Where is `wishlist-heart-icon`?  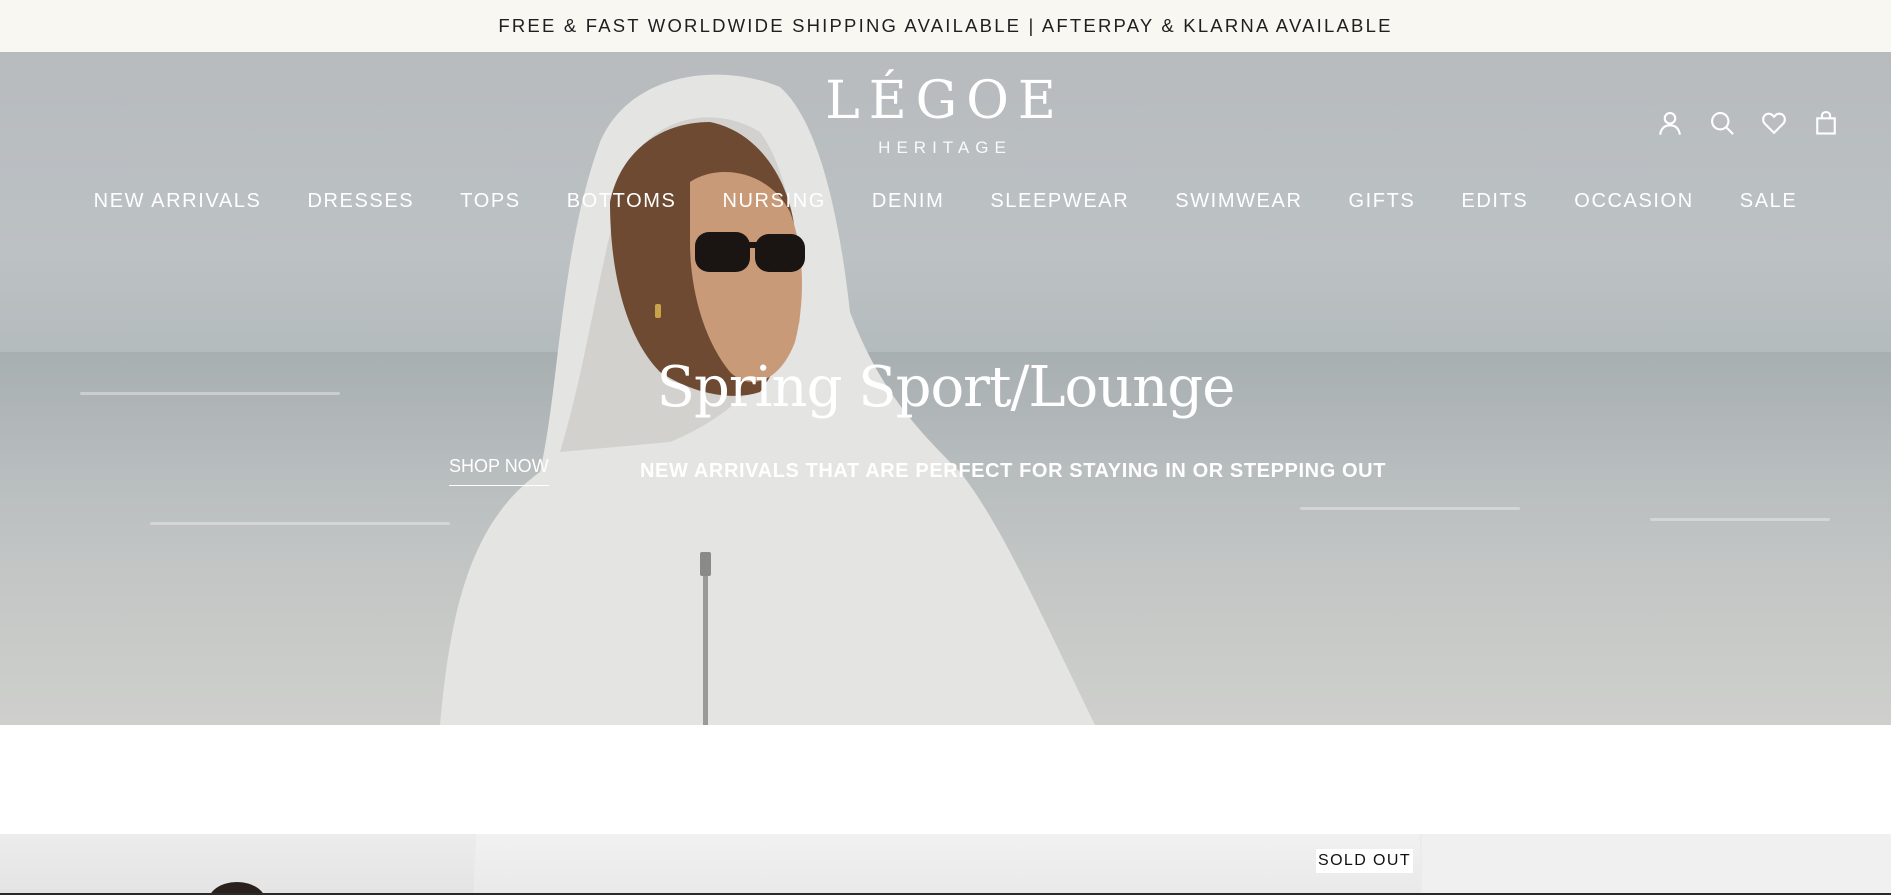 wishlist-heart-icon is located at coordinates (1774, 123).